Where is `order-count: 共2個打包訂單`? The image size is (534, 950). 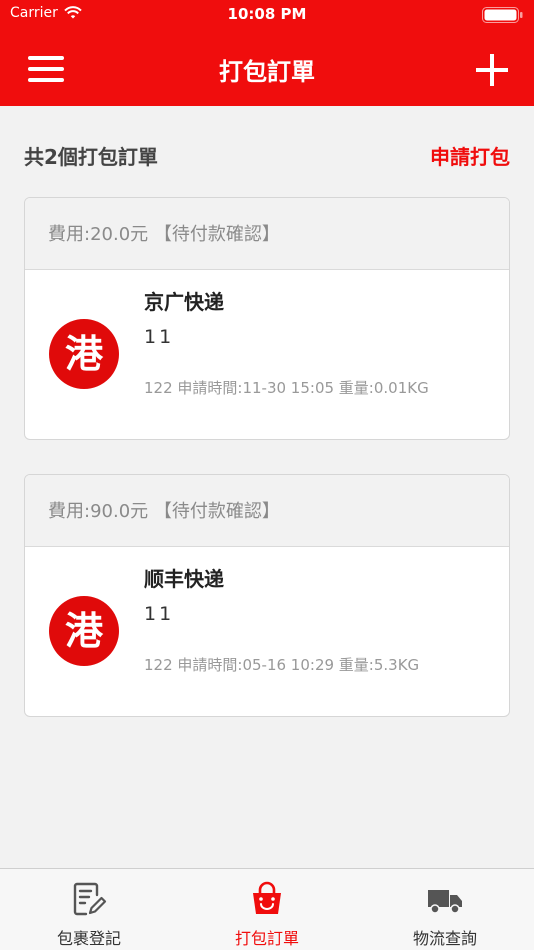
order-count: 共2個打包訂單 is located at coordinates (91, 157).